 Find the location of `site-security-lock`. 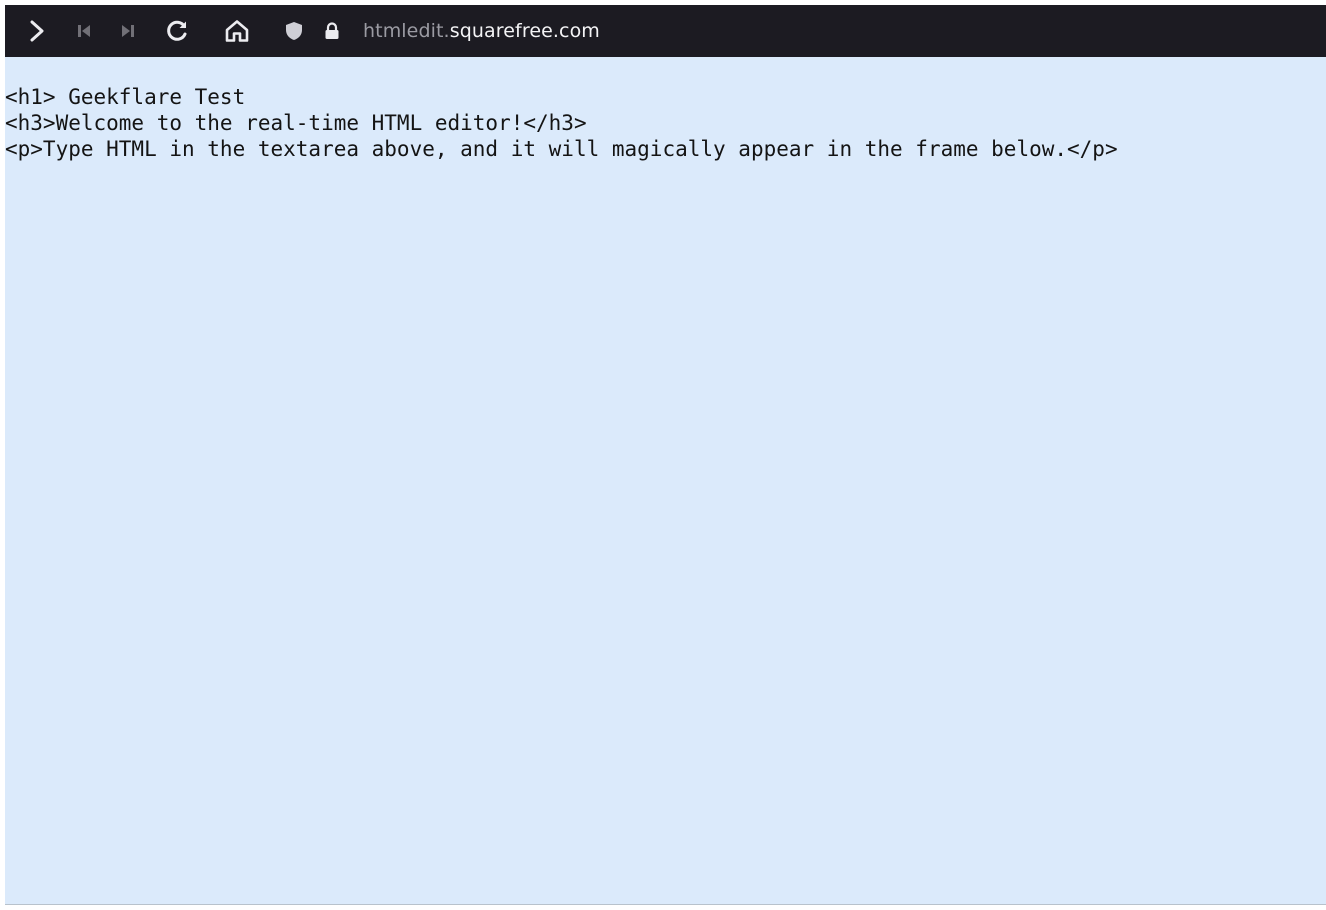

site-security-lock is located at coordinates (332, 31).